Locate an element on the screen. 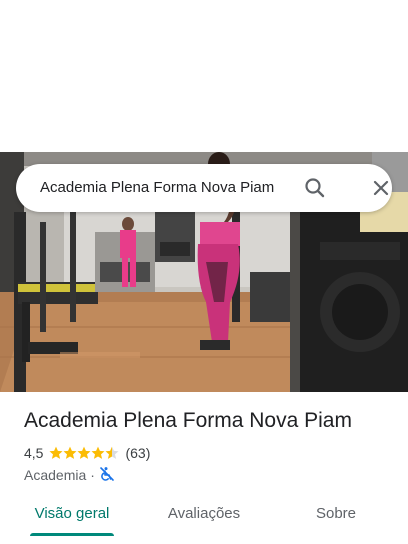 The height and width of the screenshot is (544, 408). place-category: Academia is located at coordinates (55, 475).